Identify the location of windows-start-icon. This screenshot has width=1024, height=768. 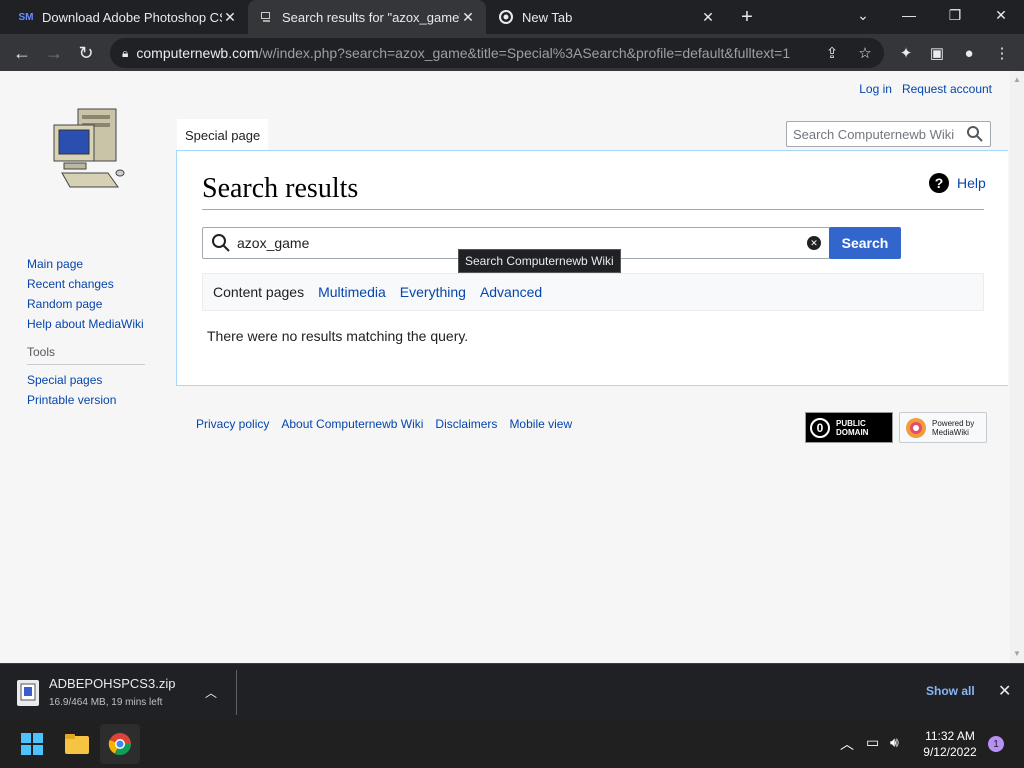
(32, 744).